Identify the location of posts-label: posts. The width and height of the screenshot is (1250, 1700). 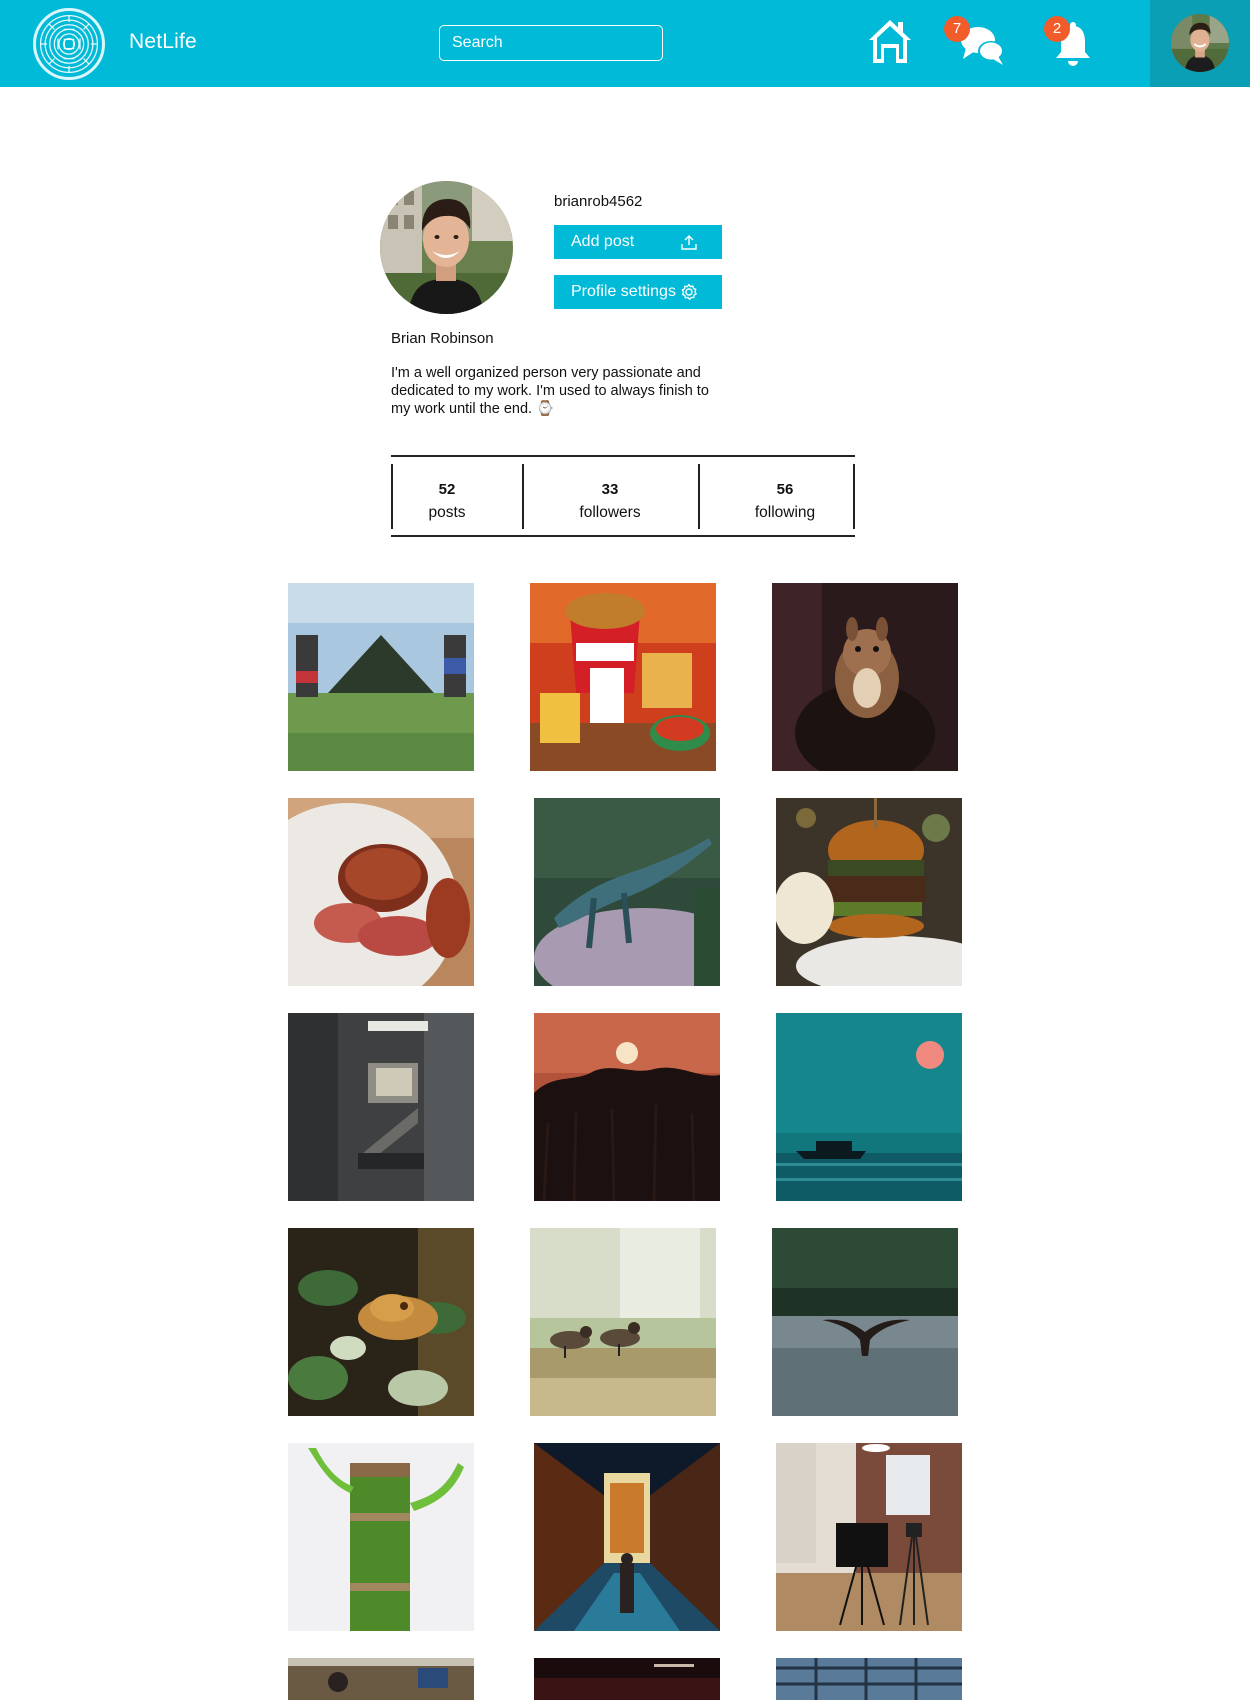
(447, 512).